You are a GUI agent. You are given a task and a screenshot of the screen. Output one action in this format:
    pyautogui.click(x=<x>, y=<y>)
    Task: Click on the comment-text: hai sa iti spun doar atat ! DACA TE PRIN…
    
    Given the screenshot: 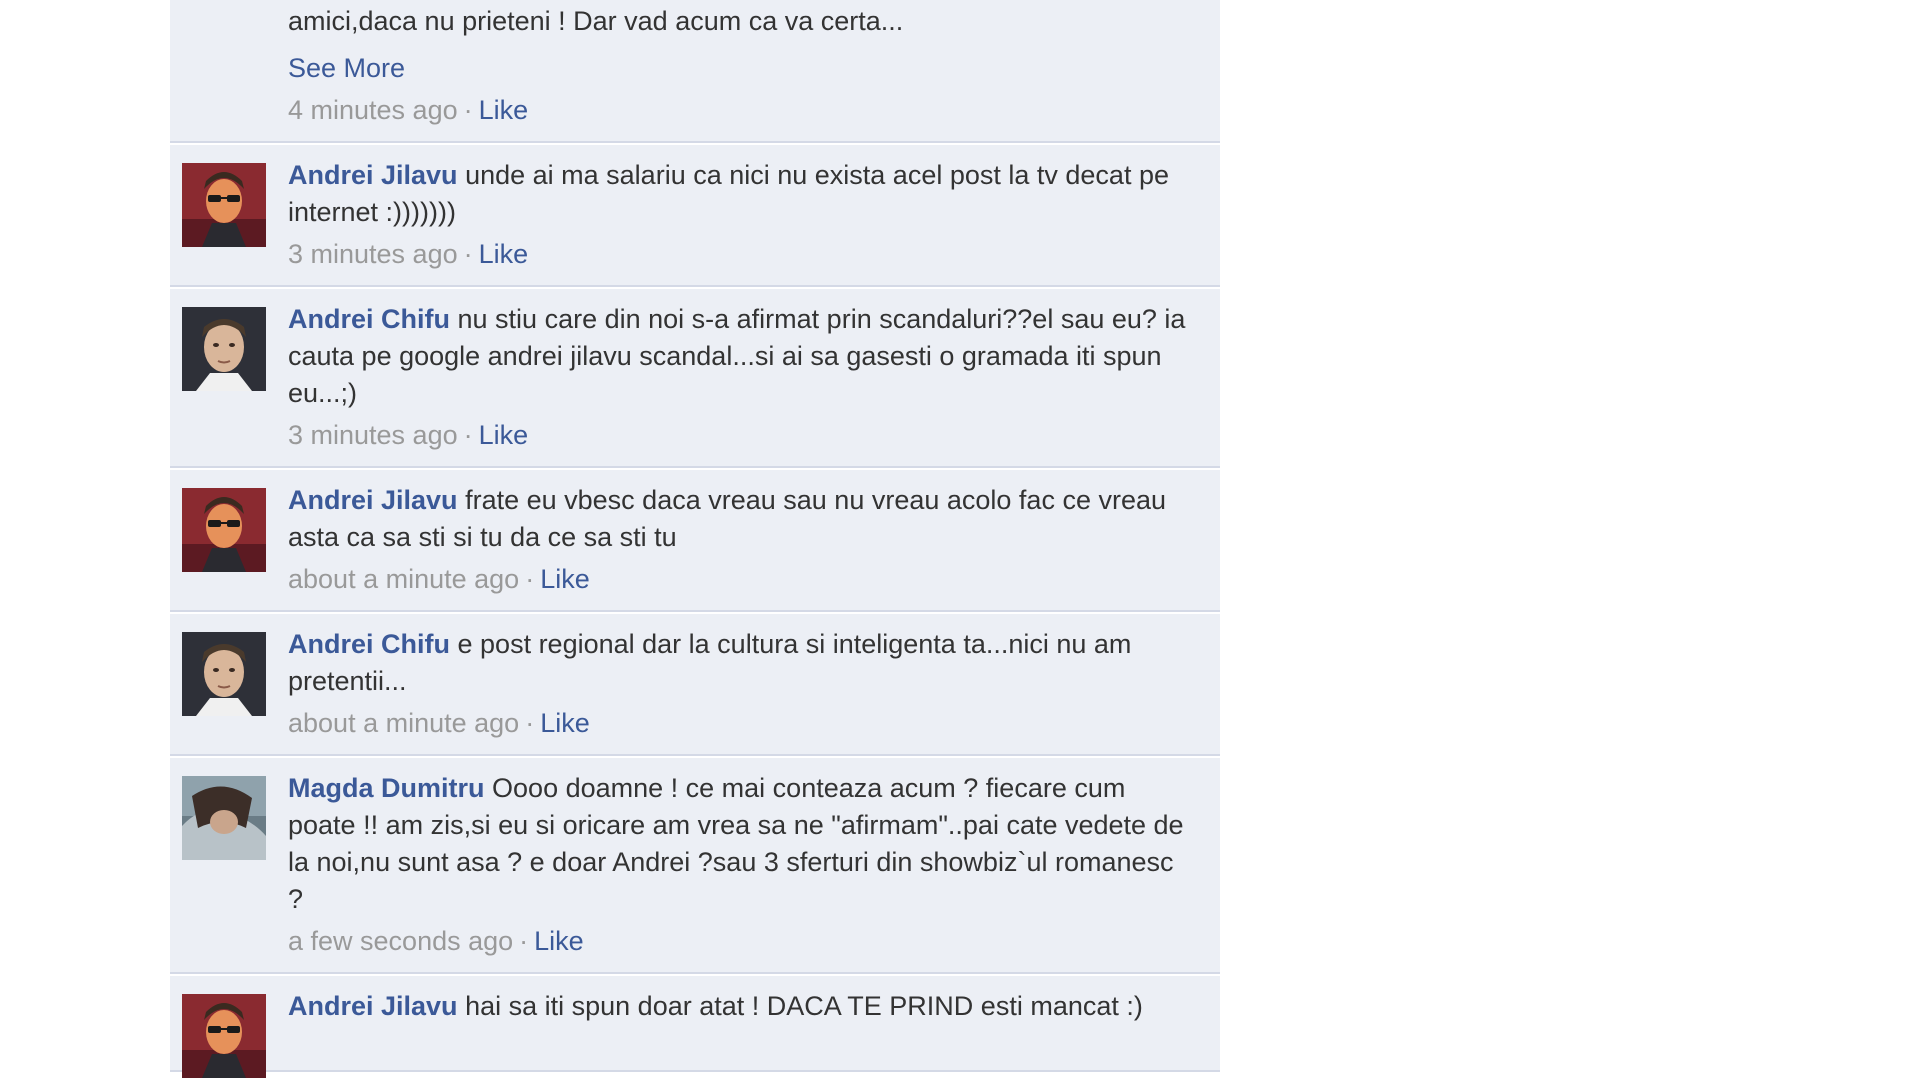 What is the action you would take?
    pyautogui.click(x=804, y=1006)
    